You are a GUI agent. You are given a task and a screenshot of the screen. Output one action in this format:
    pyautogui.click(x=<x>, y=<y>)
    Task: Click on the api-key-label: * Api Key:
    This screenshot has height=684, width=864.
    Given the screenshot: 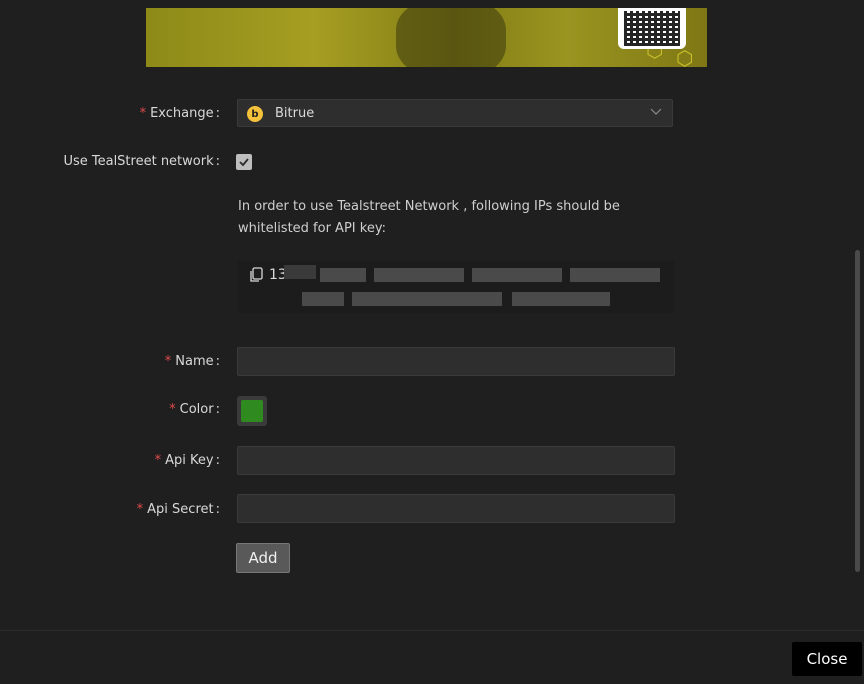 What is the action you would take?
    pyautogui.click(x=187, y=460)
    